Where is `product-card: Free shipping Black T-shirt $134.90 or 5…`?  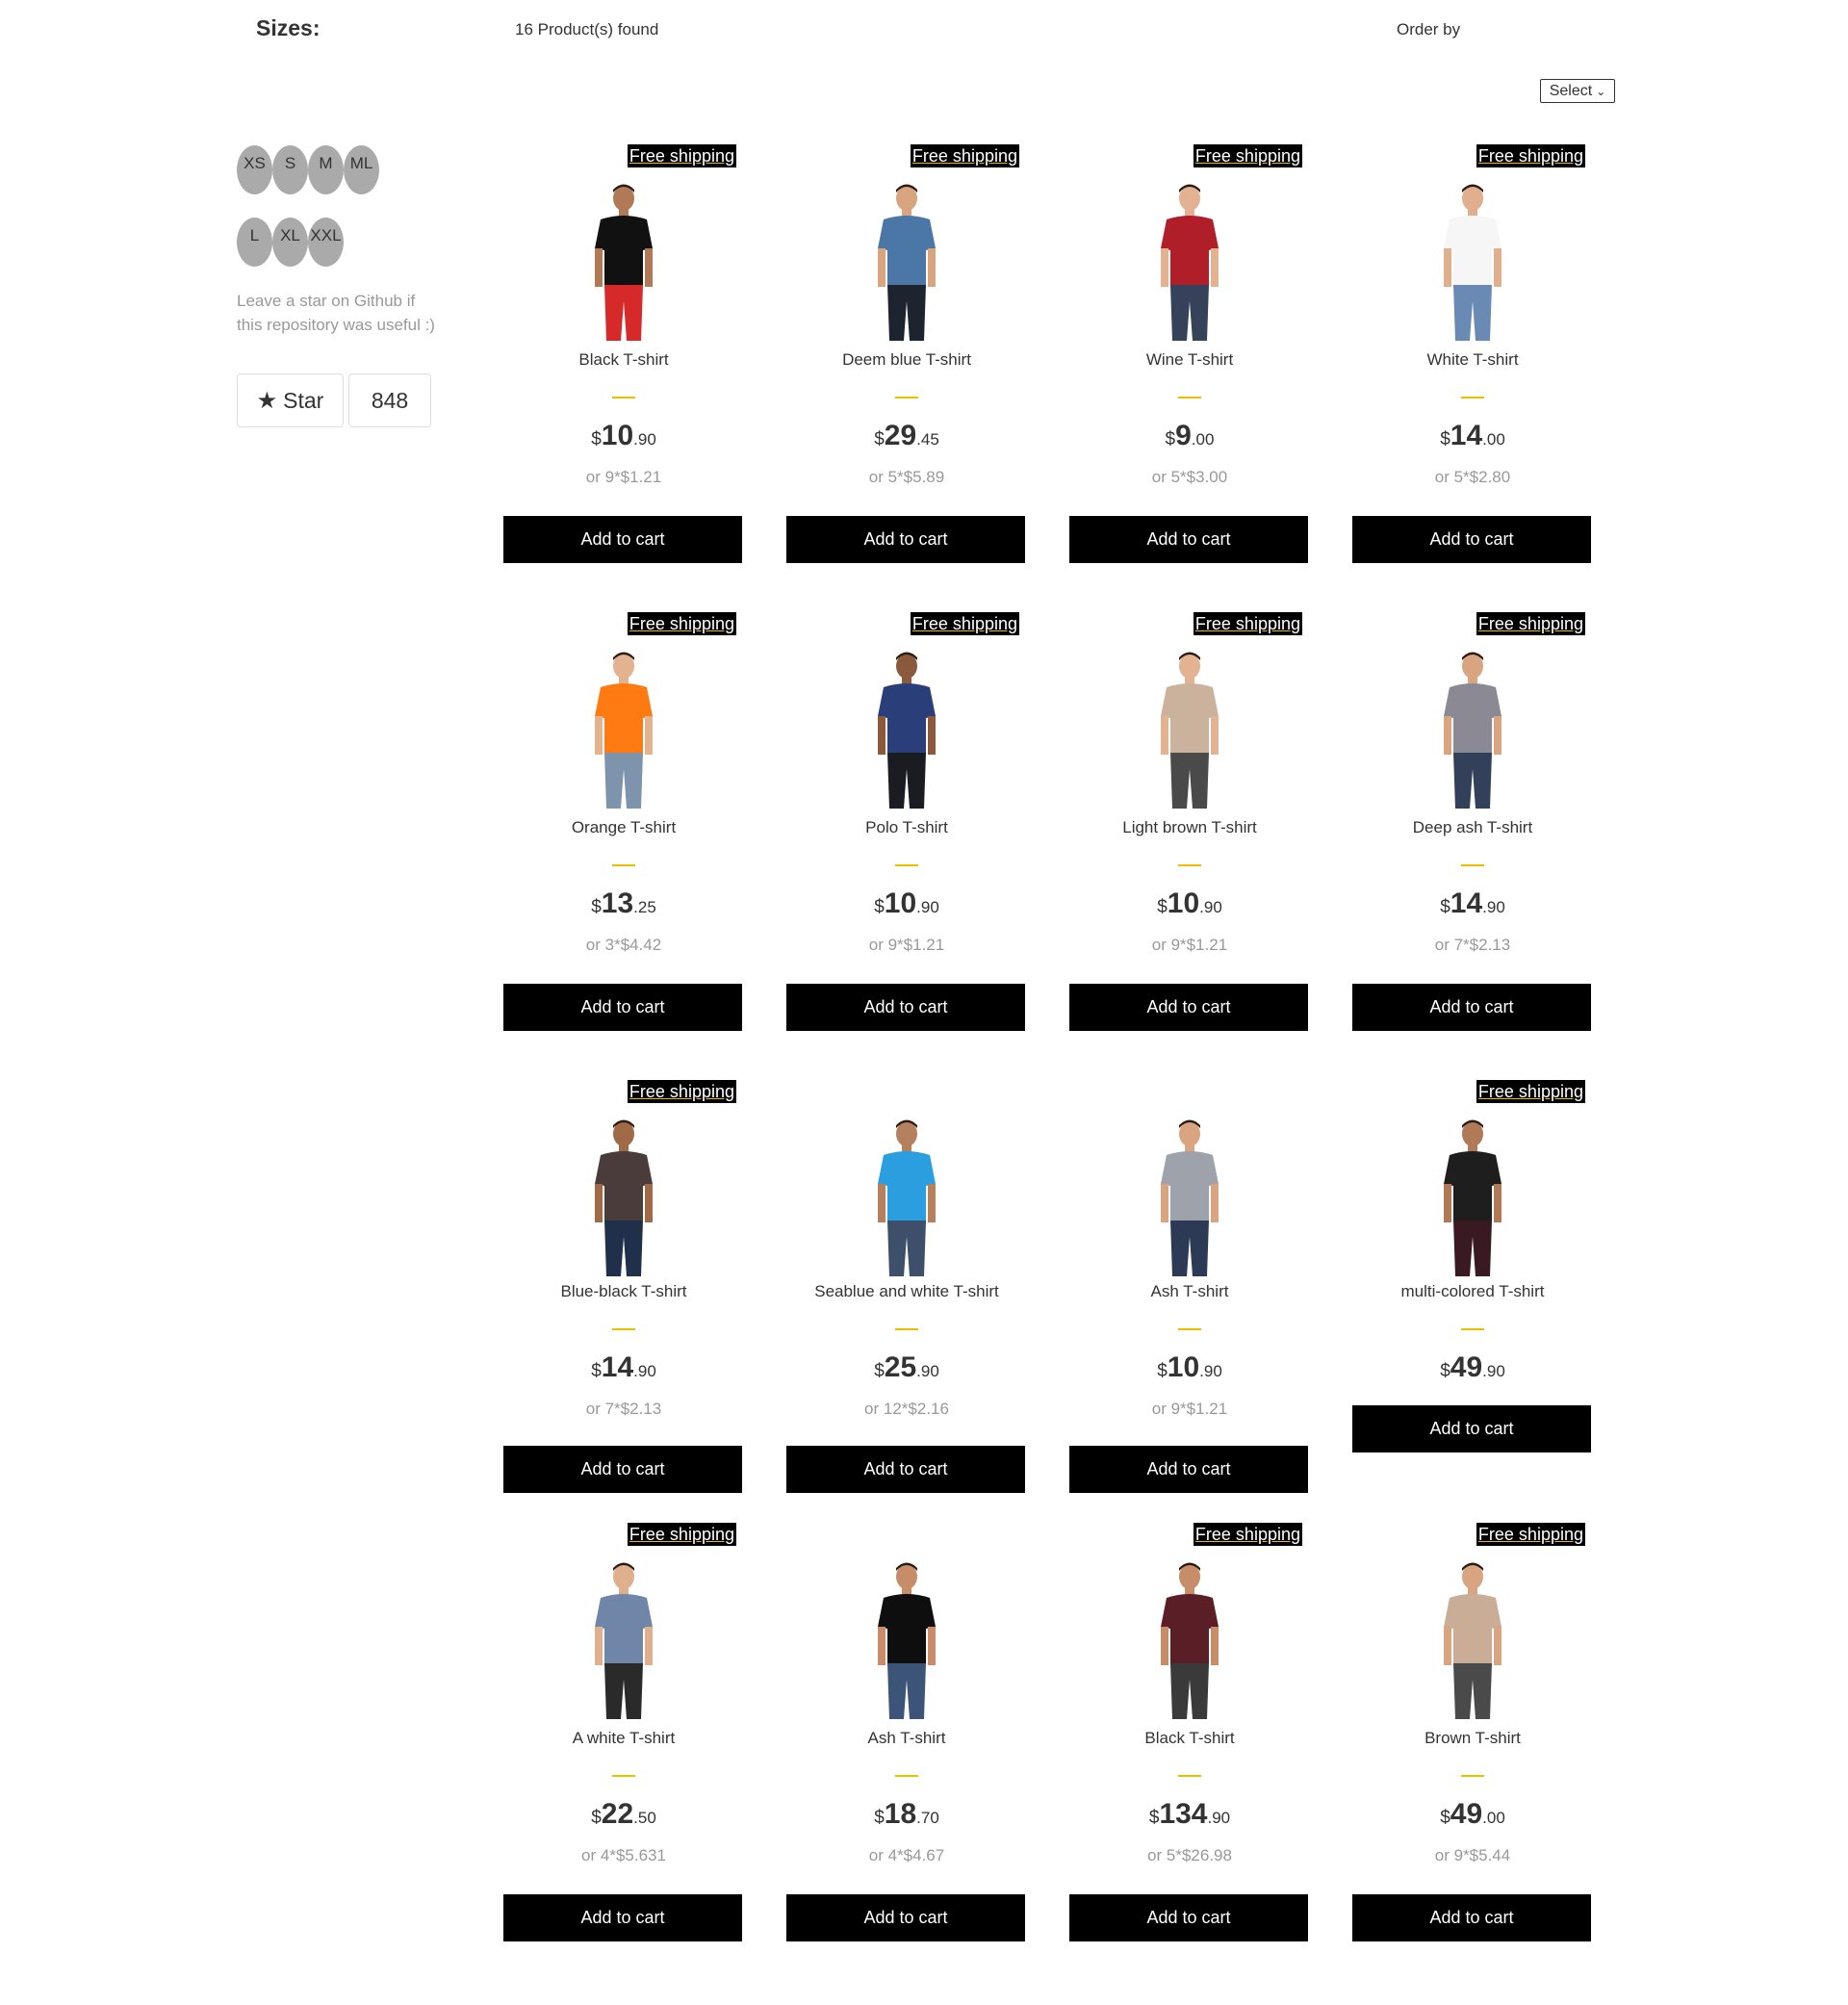 product-card: Free shipping Black T-shirt $134.90 or 5… is located at coordinates (1189, 1749).